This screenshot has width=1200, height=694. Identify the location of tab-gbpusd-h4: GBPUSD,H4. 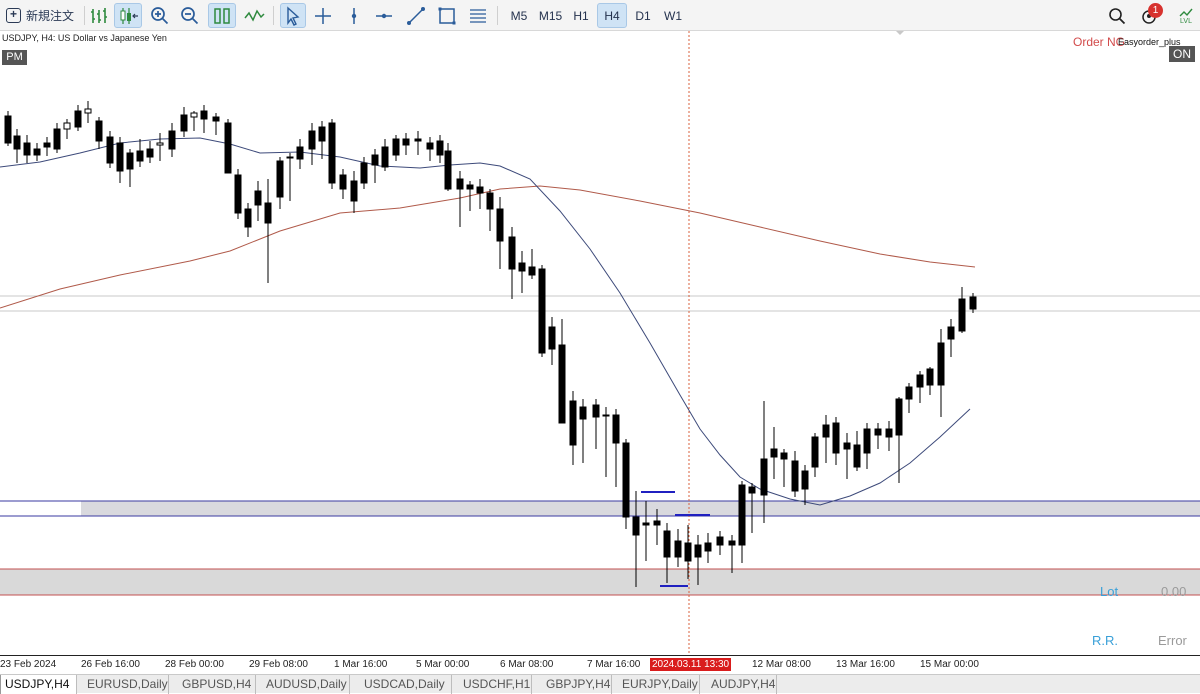
(215, 684).